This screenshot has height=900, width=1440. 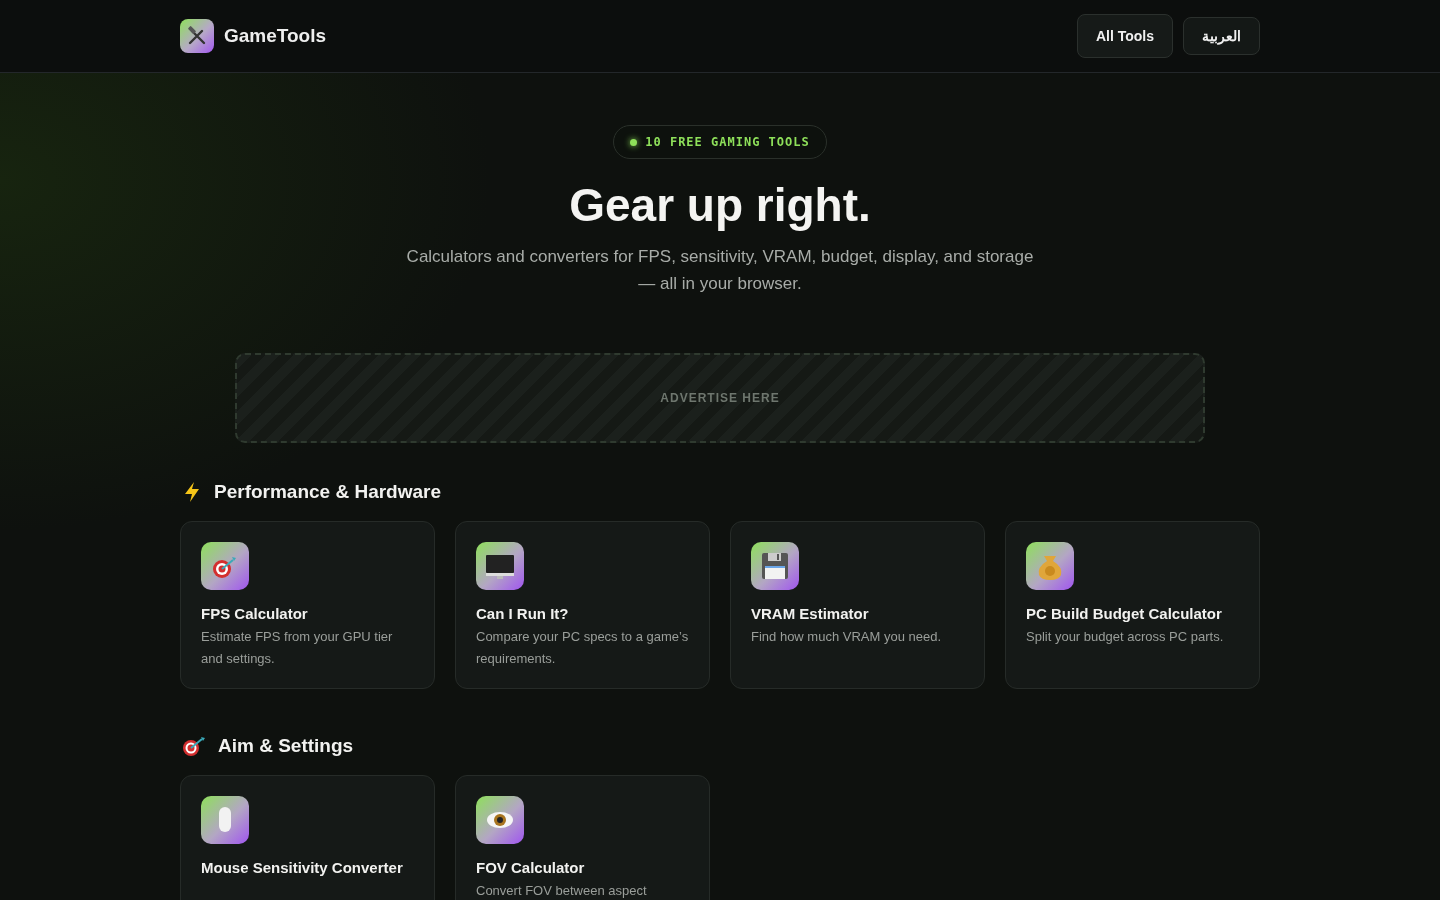 I want to click on logo-icon, so click(x=197, y=36).